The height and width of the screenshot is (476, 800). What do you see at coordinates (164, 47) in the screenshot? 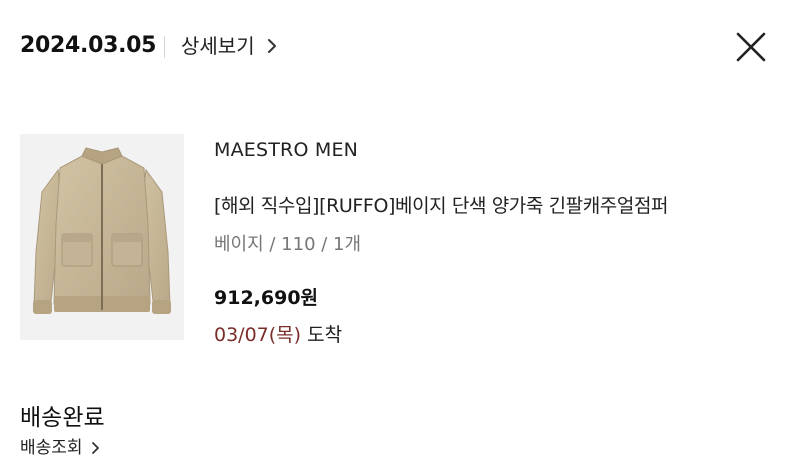
I see `header-divider` at bounding box center [164, 47].